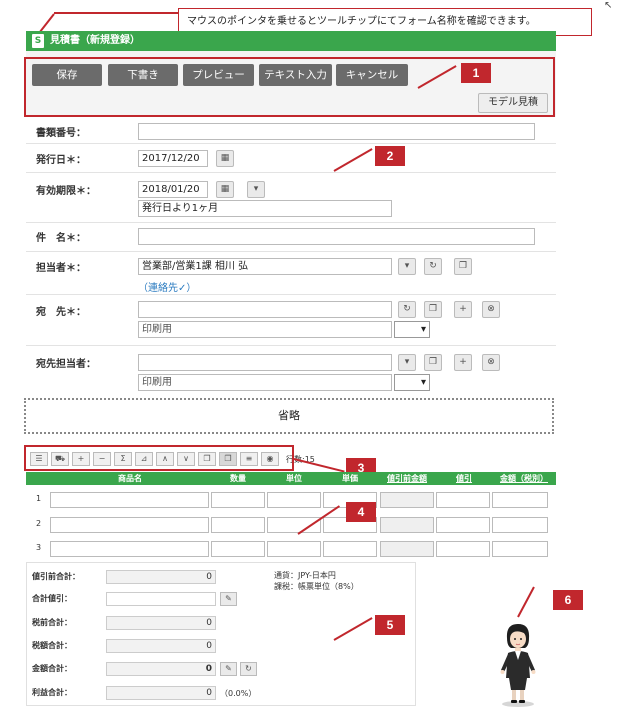  I want to click on tax-note: 課税：帳票単位（8%）, so click(316, 586).